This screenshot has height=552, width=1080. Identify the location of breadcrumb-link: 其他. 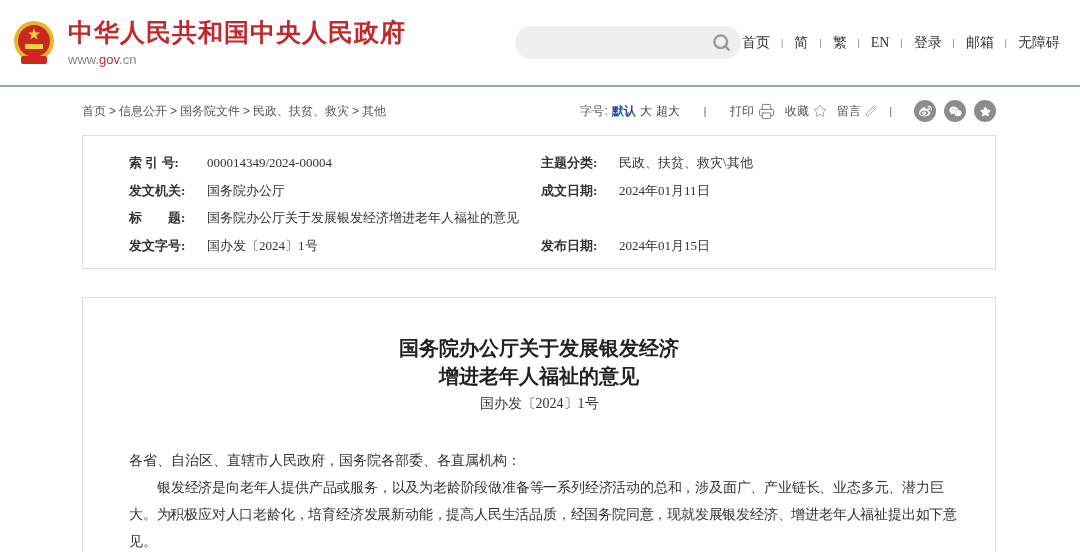
(374, 111).